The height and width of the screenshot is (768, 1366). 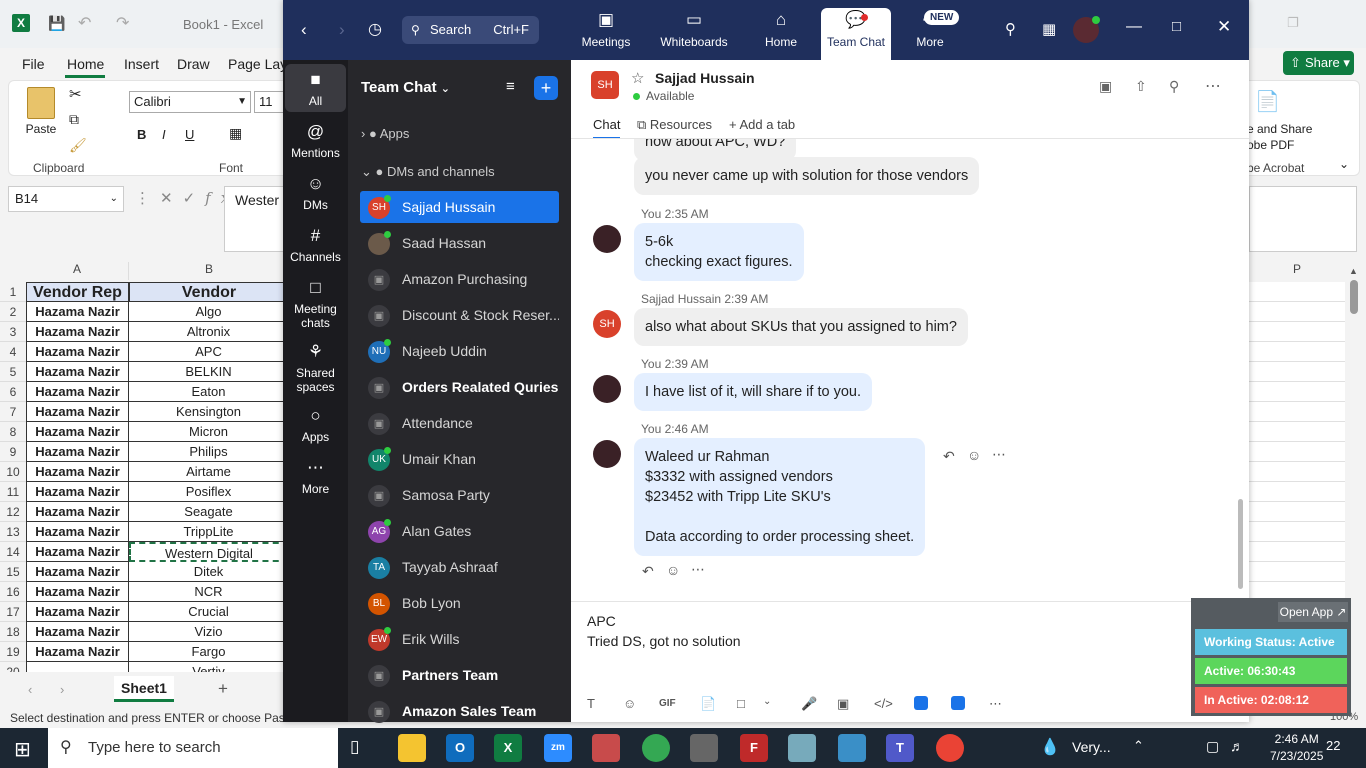 I want to click on bold-button: B, so click(x=141, y=134).